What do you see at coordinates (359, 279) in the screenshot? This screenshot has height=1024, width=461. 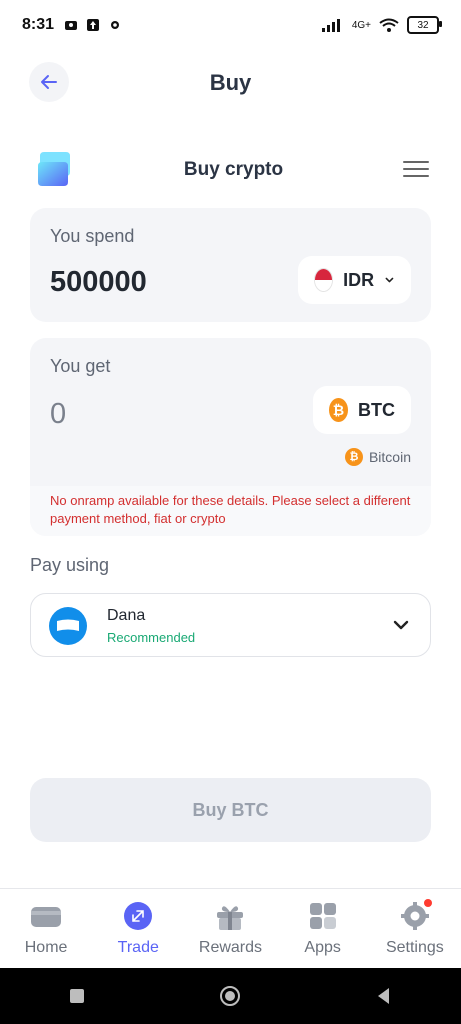 I see `currency-code: IDR` at bounding box center [359, 279].